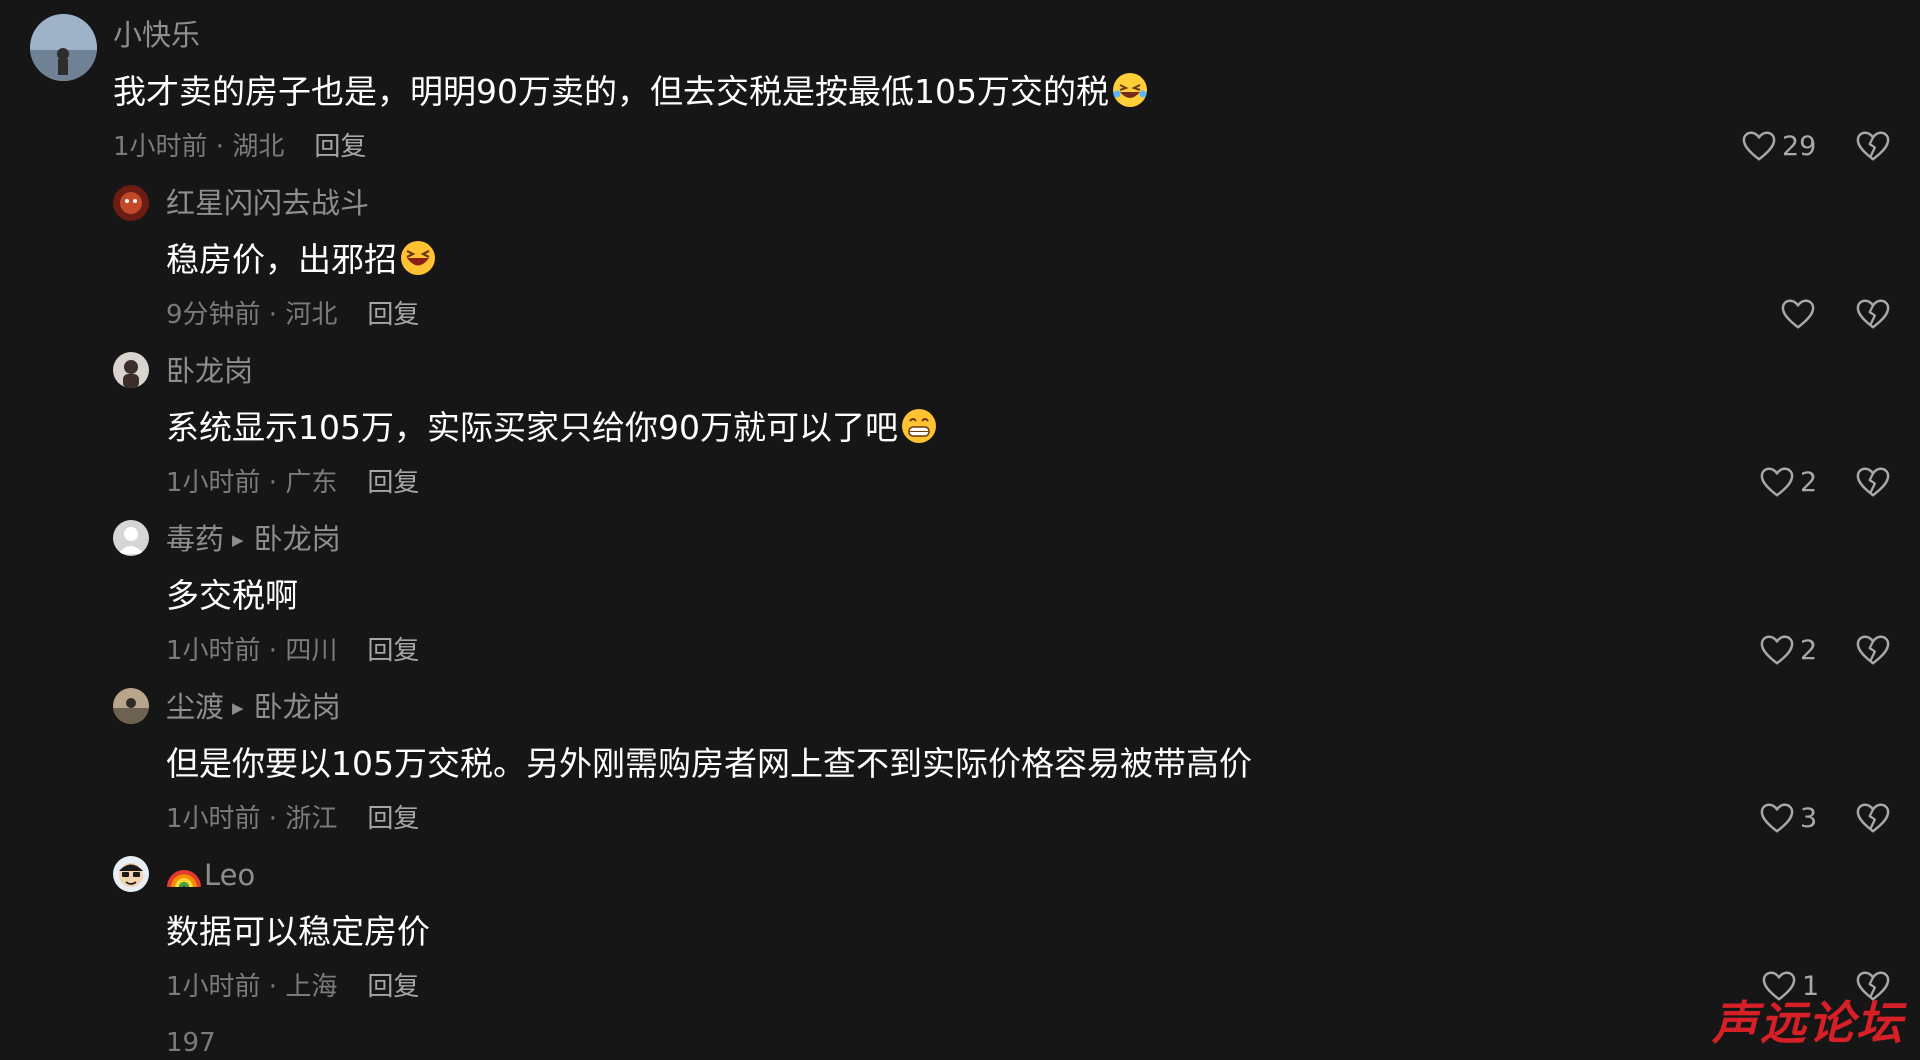  I want to click on comment-meta: 1小时前 · 上海 回复, so click(292, 987).